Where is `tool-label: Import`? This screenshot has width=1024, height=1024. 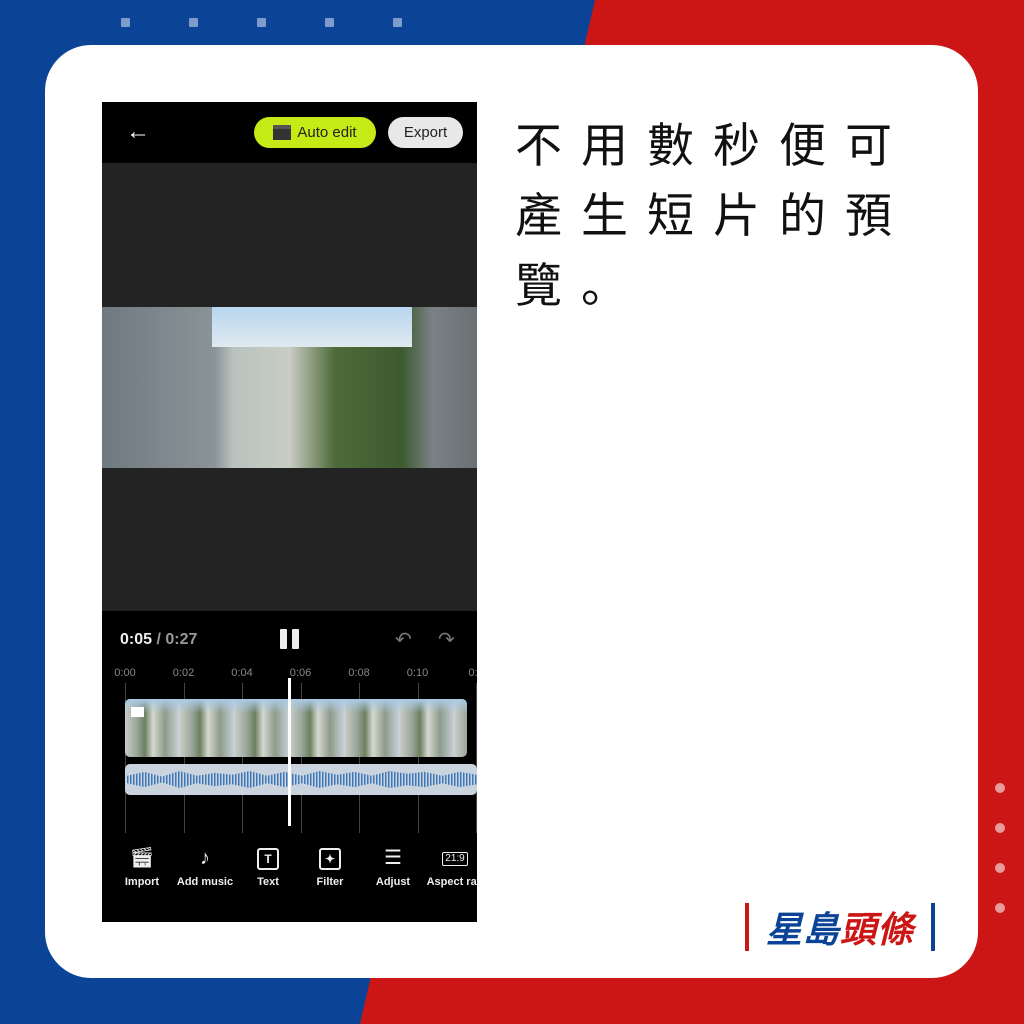
tool-label: Import is located at coordinates (142, 882).